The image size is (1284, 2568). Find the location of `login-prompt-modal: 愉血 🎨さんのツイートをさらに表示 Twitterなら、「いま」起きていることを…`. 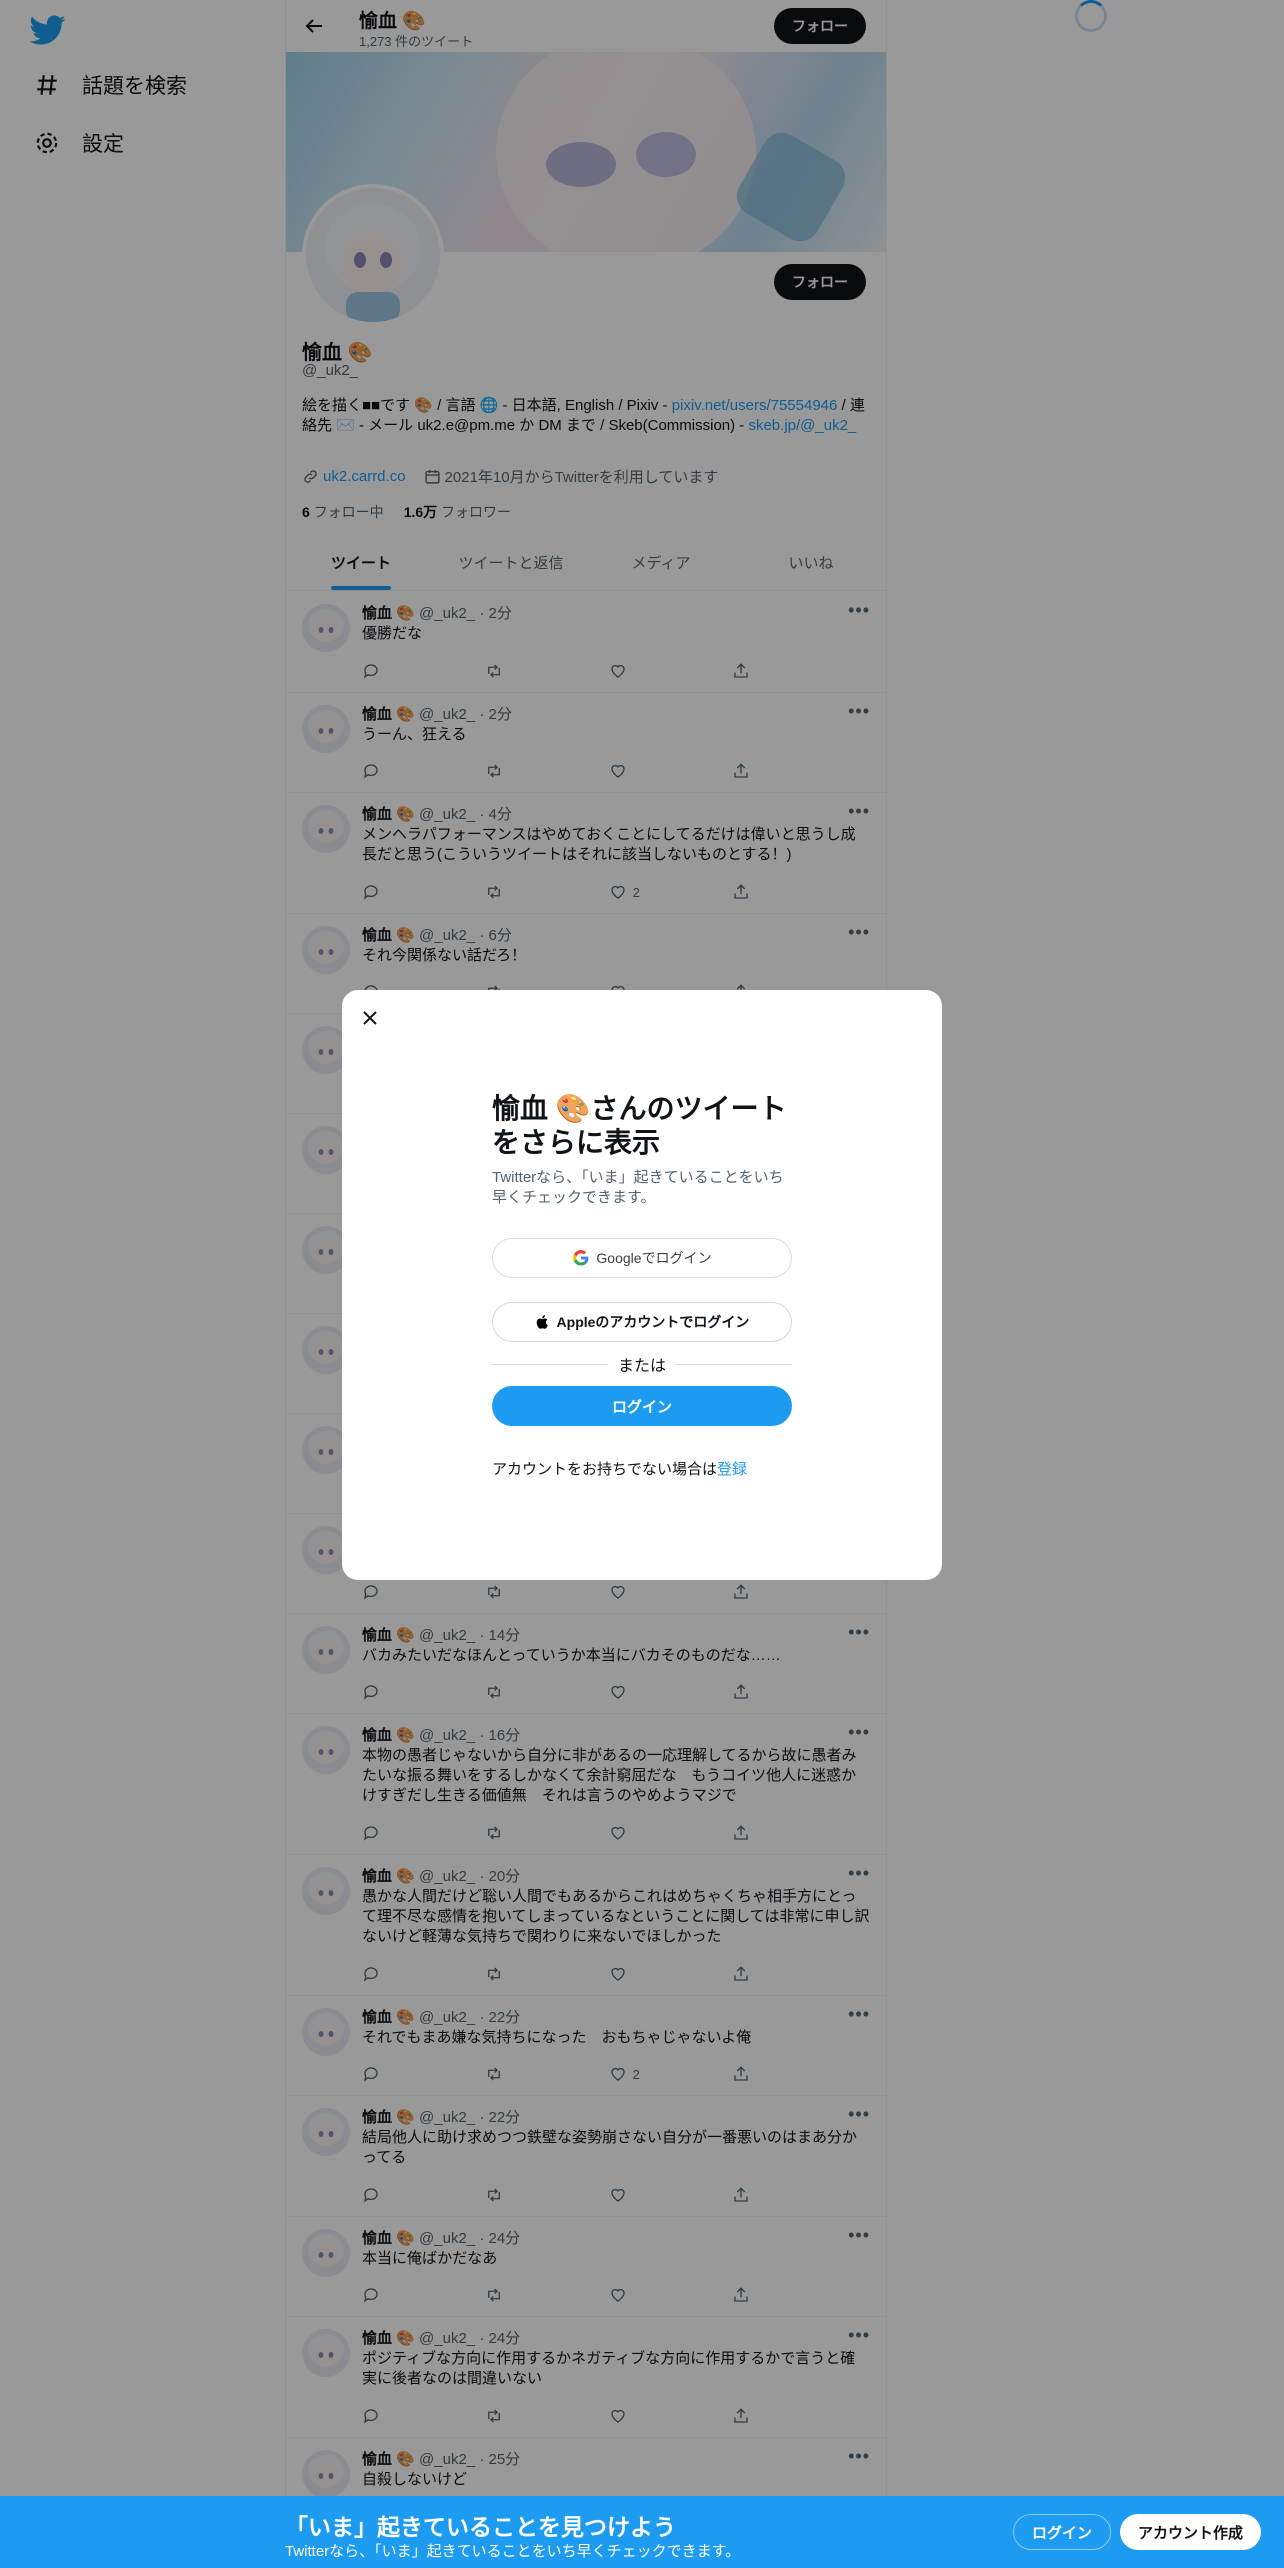

login-prompt-modal: 愉血 🎨さんのツイートをさらに表示 Twitterなら、「いま」起きていることを… is located at coordinates (642, 1285).